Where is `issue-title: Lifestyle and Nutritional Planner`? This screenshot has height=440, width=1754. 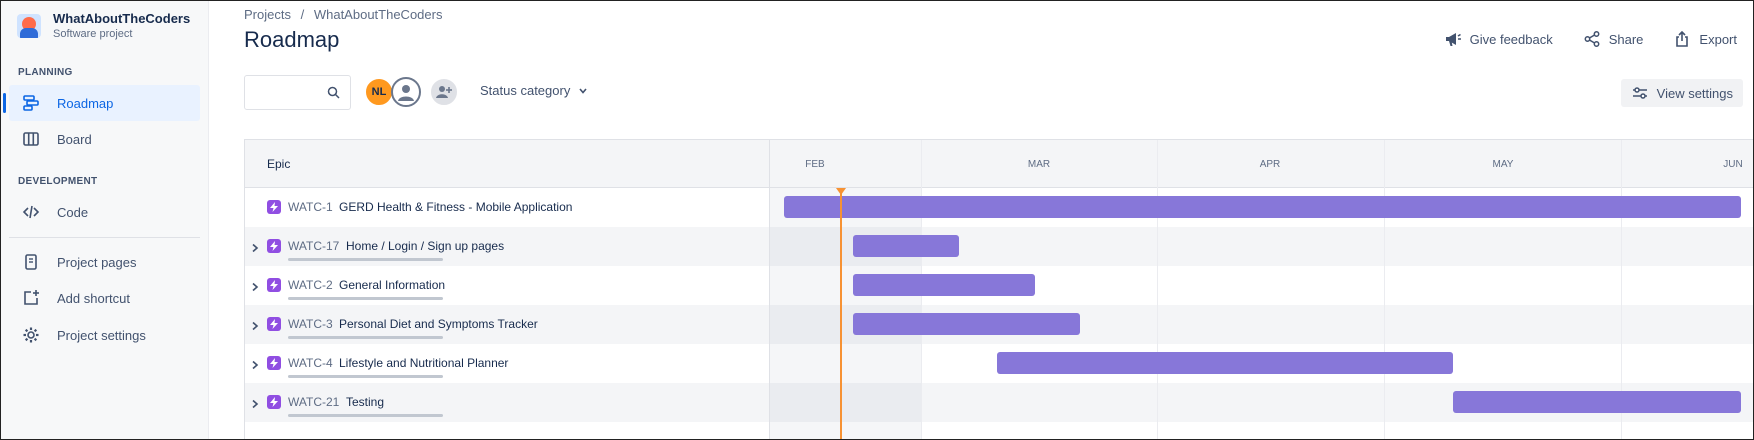 issue-title: Lifestyle and Nutritional Planner is located at coordinates (423, 363).